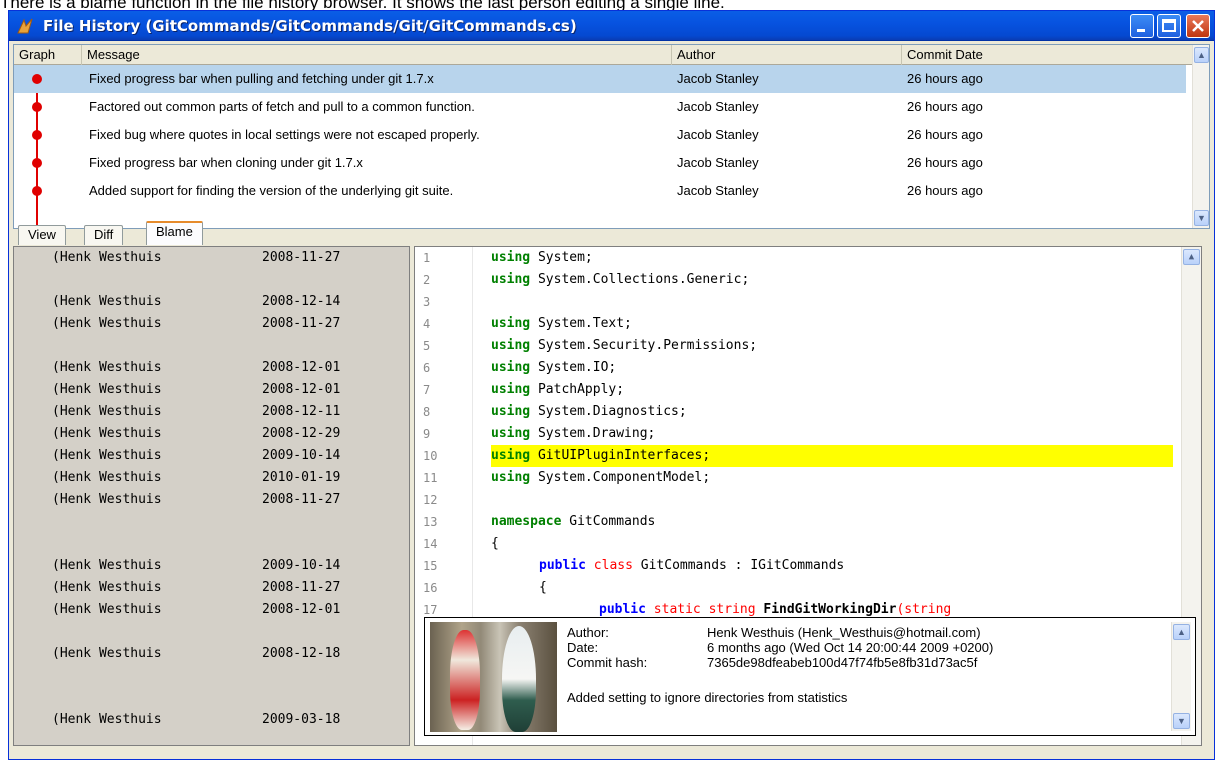 The width and height of the screenshot is (1215, 760). Describe the element at coordinates (196, 477) in the screenshot. I see `blame-line: (Henk Westhuis 2010-01-19` at that location.